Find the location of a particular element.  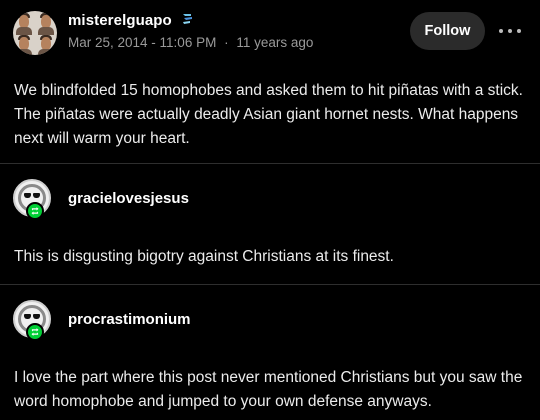

more-options-icon is located at coordinates (510, 31).